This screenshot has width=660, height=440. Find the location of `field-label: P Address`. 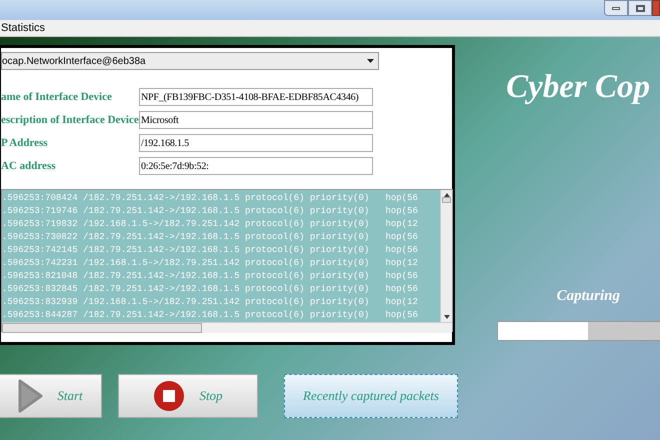

field-label: P Address is located at coordinates (25, 143).